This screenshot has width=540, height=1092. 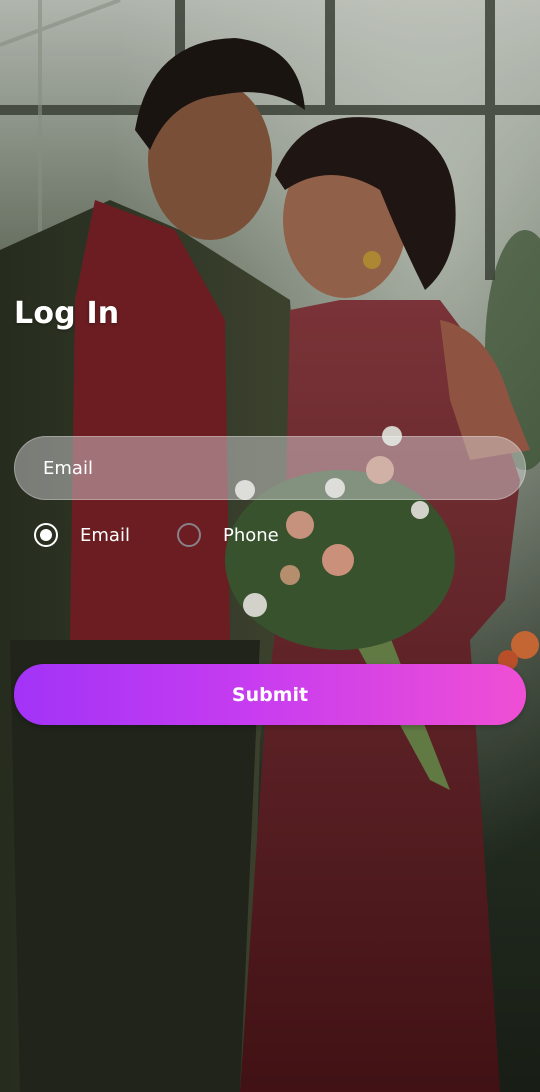 I want to click on radio-option-phone: Phone, so click(x=228, y=535).